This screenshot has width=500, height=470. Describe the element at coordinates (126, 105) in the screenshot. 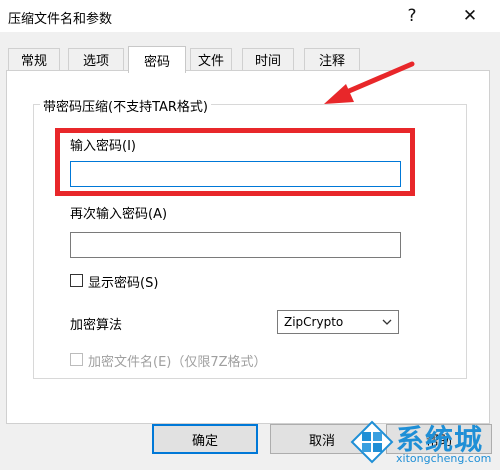

I see `group-legend: 带密码压缩(不支持TAR格式)` at that location.